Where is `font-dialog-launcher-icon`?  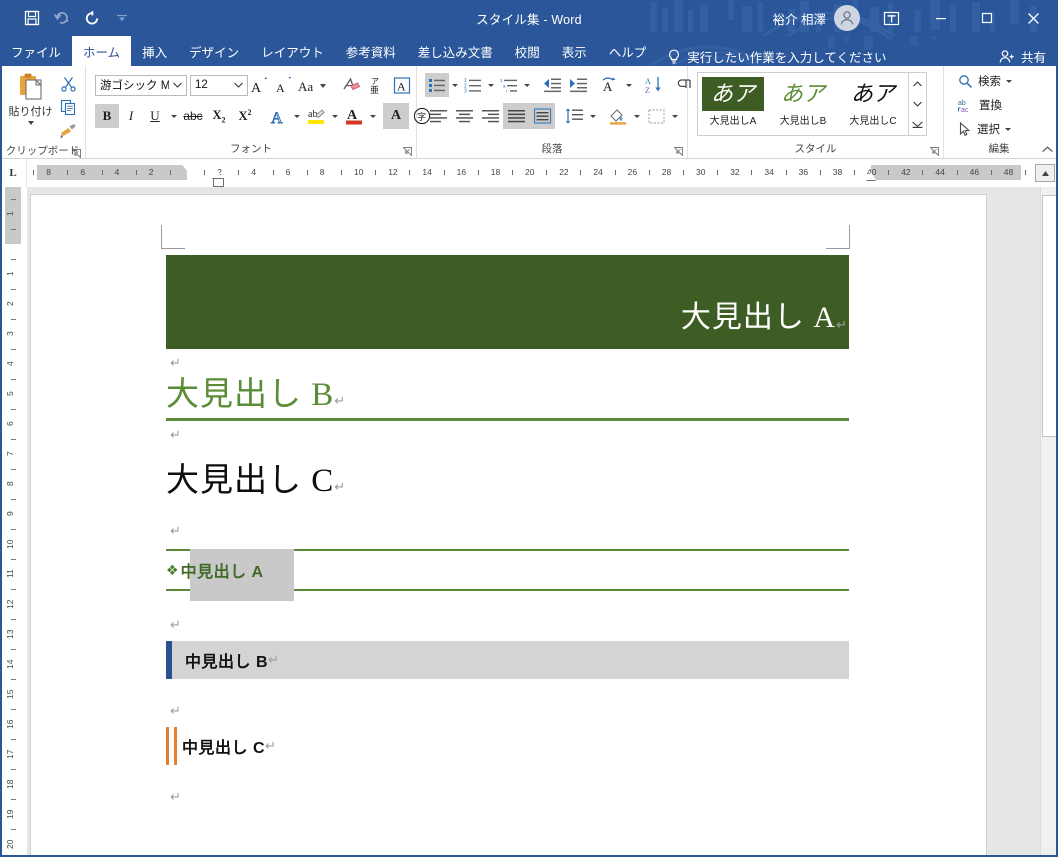 font-dialog-launcher-icon is located at coordinates (407, 151).